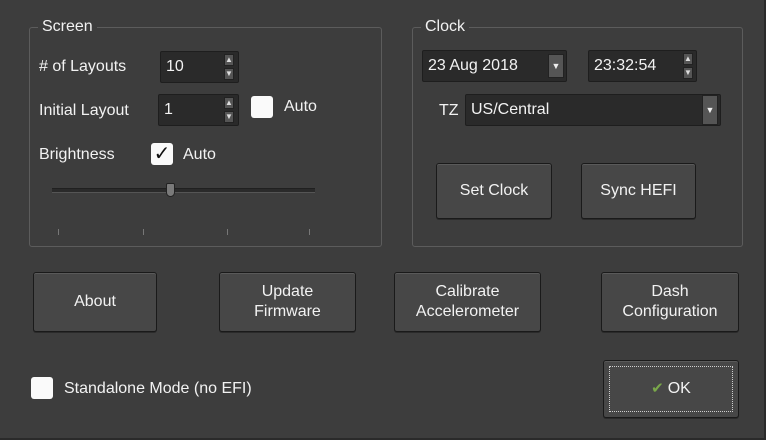 This screenshot has width=766, height=440. What do you see at coordinates (199, 154) in the screenshot?
I see `brightness-auto-label: Auto` at bounding box center [199, 154].